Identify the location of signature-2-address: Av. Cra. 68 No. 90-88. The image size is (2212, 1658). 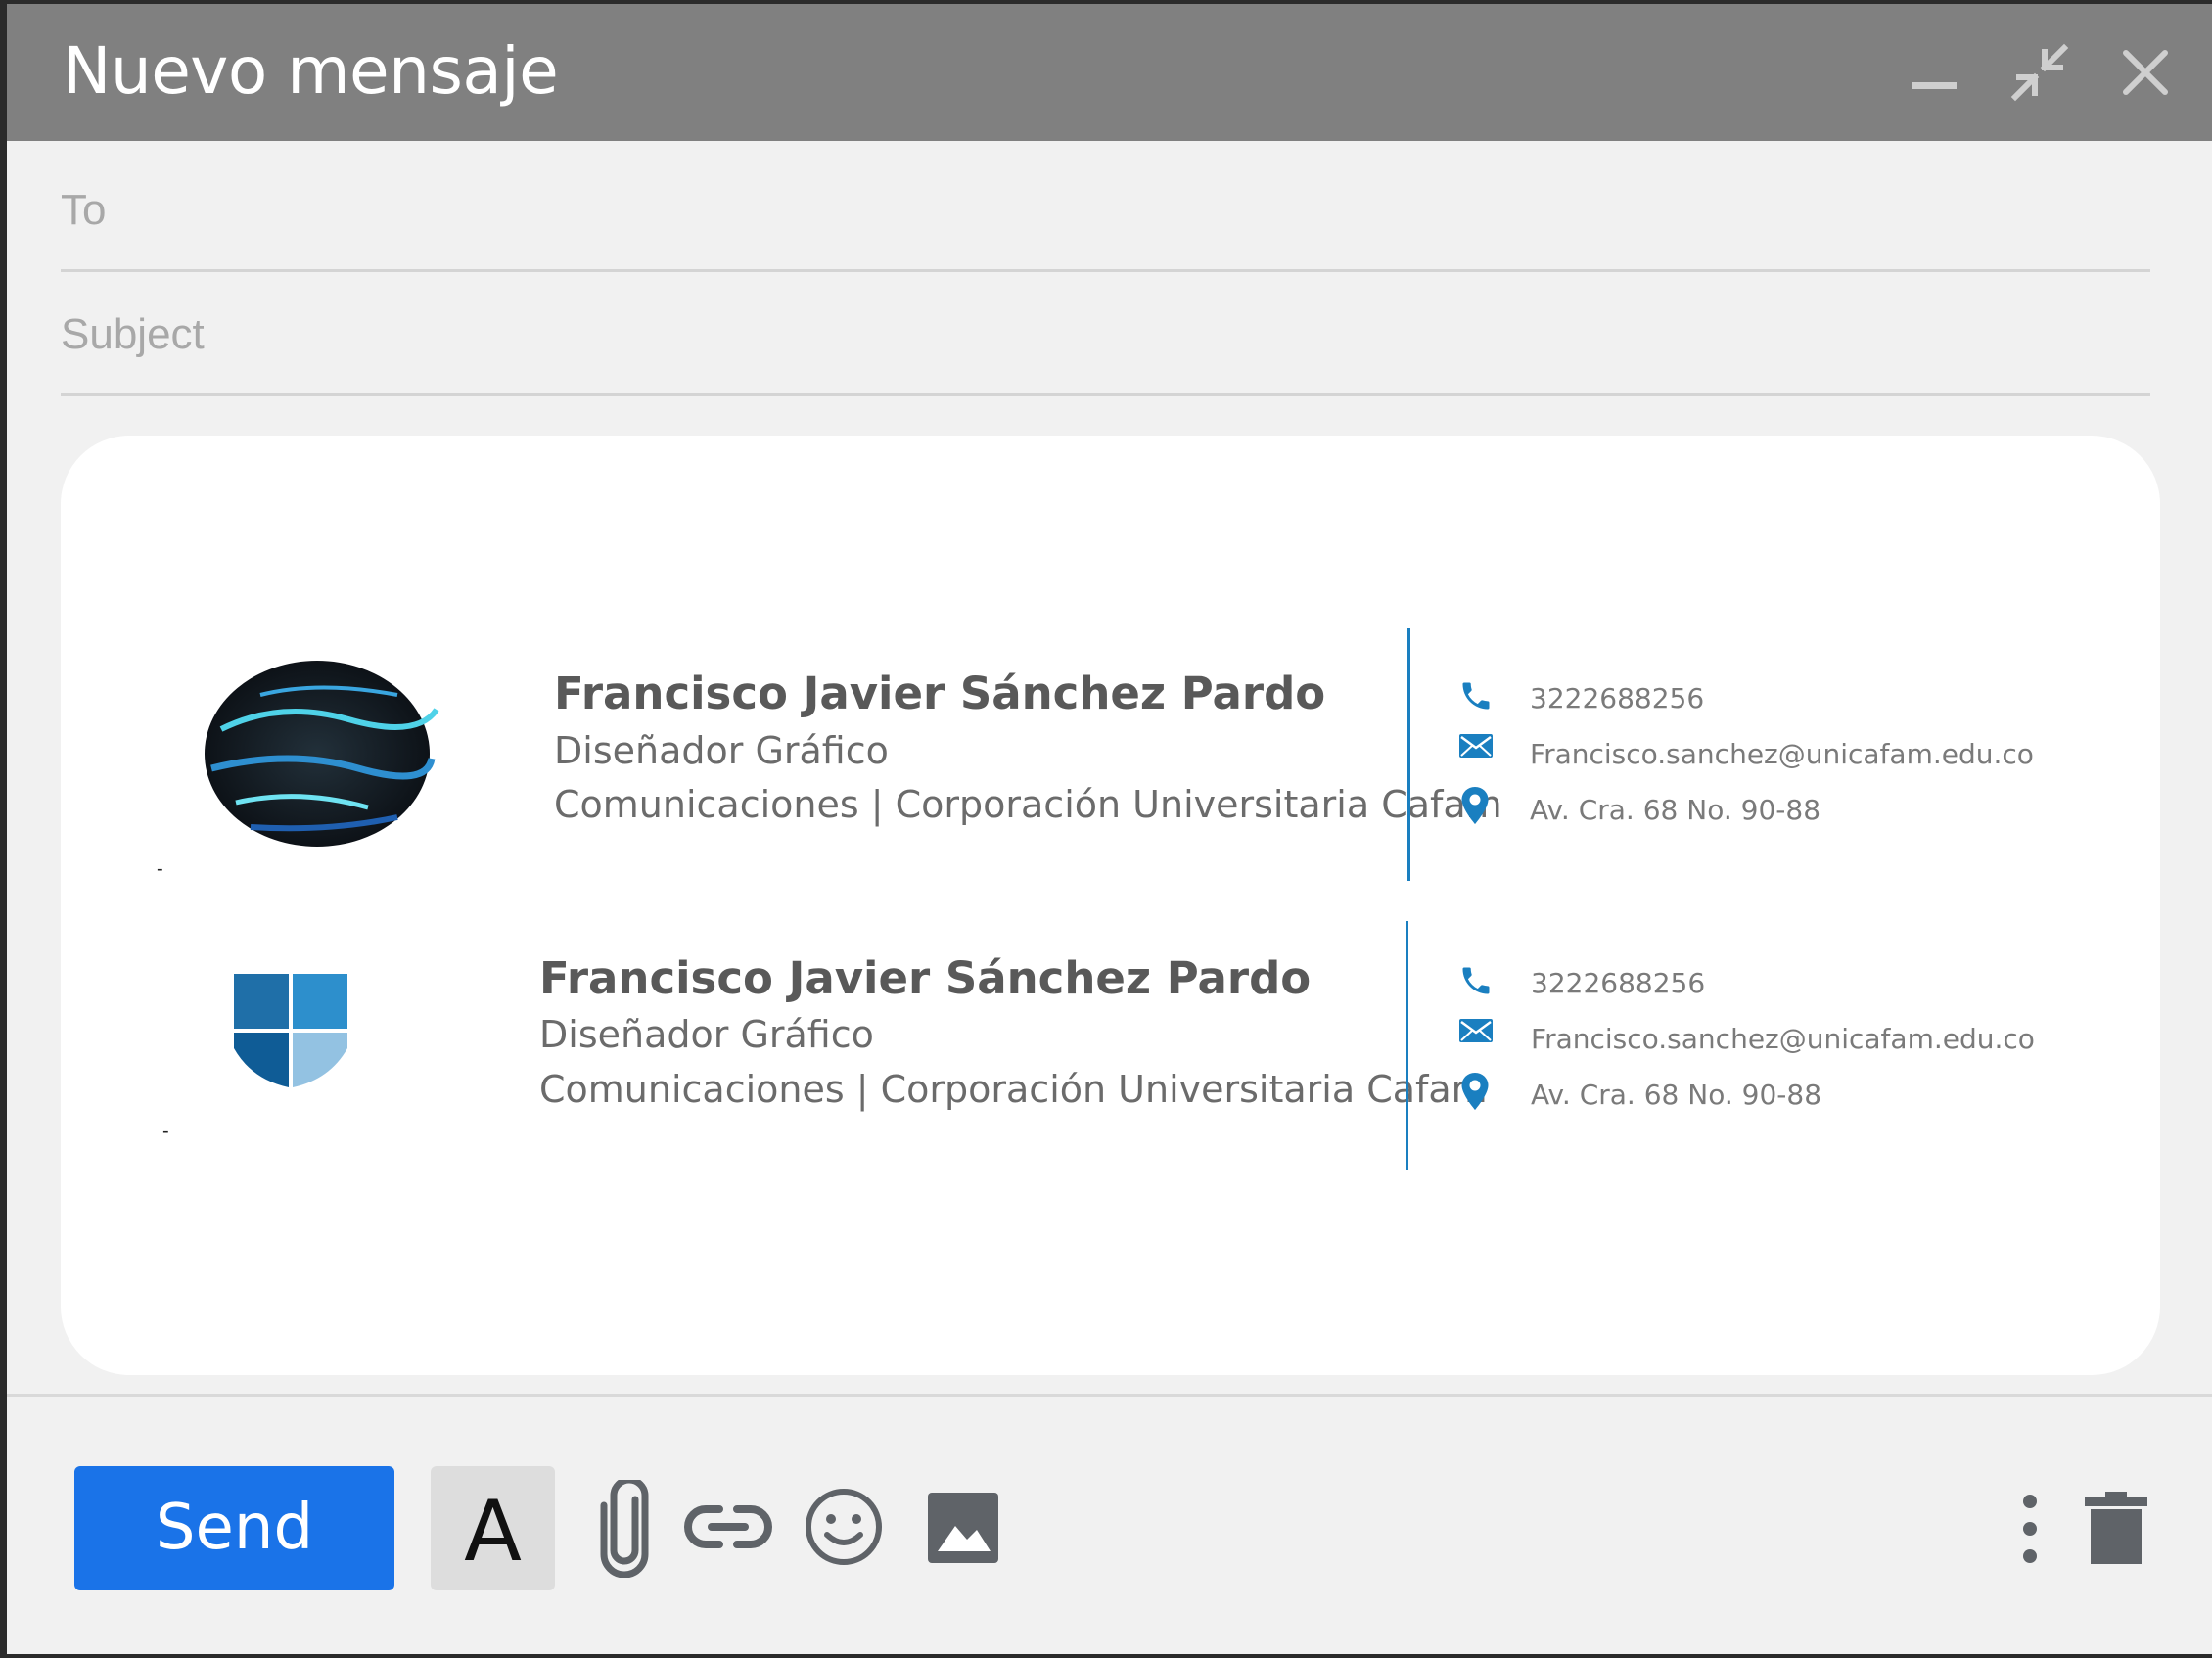
(1676, 1095).